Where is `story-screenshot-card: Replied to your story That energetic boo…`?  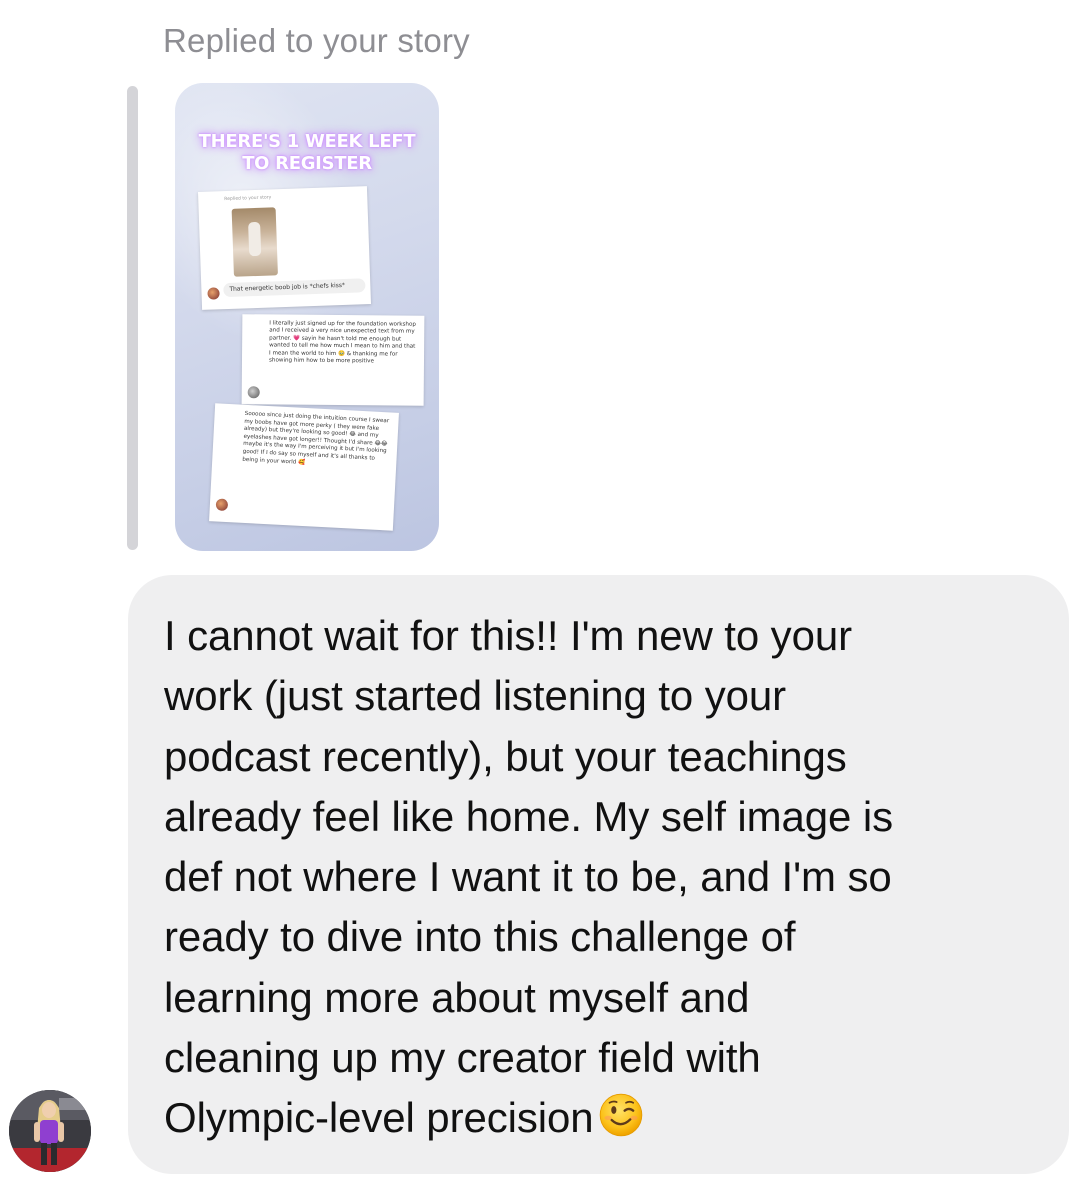 story-screenshot-card: Replied to your story That energetic boo… is located at coordinates (284, 248).